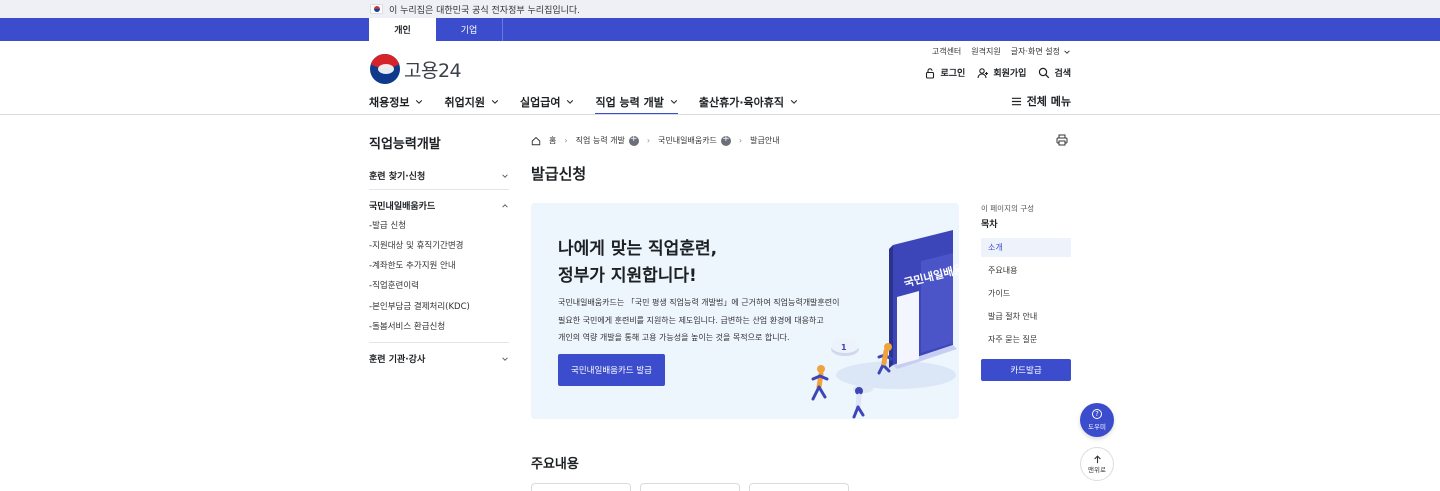 The width and height of the screenshot is (1440, 491). I want to click on banner-desc-line: 개인의 역량 개발을 통해 고용 가능성을 높이는 것을 목적으로 합니다., so click(674, 337).